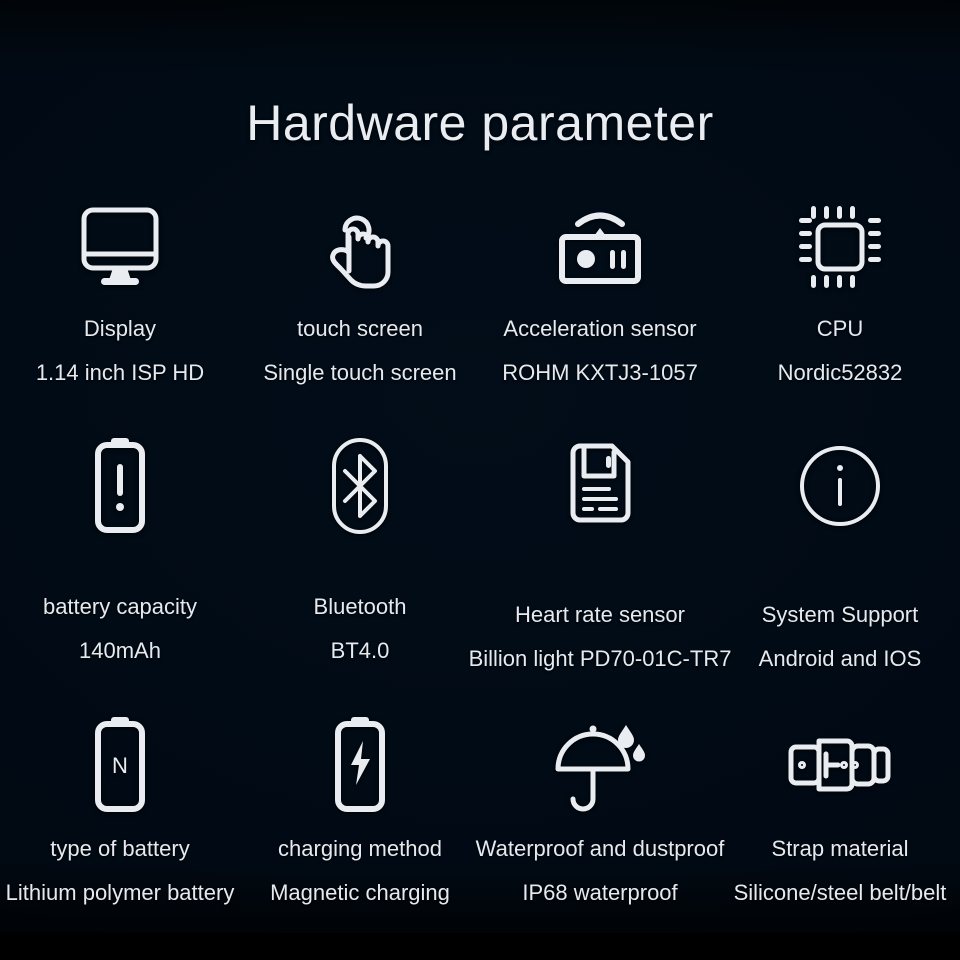 The width and height of the screenshot is (960, 960). What do you see at coordinates (840, 486) in the screenshot?
I see `info-circle-icon` at bounding box center [840, 486].